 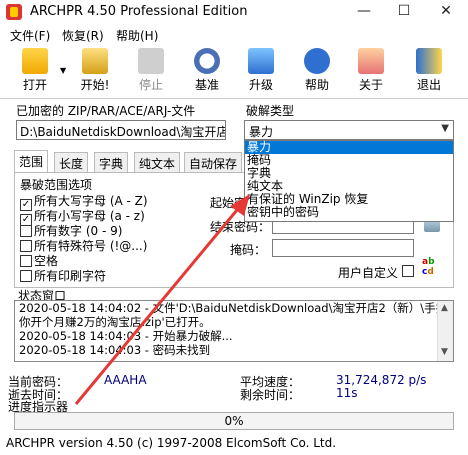 I want to click on menu-help: 帮助(H), so click(x=137, y=35).